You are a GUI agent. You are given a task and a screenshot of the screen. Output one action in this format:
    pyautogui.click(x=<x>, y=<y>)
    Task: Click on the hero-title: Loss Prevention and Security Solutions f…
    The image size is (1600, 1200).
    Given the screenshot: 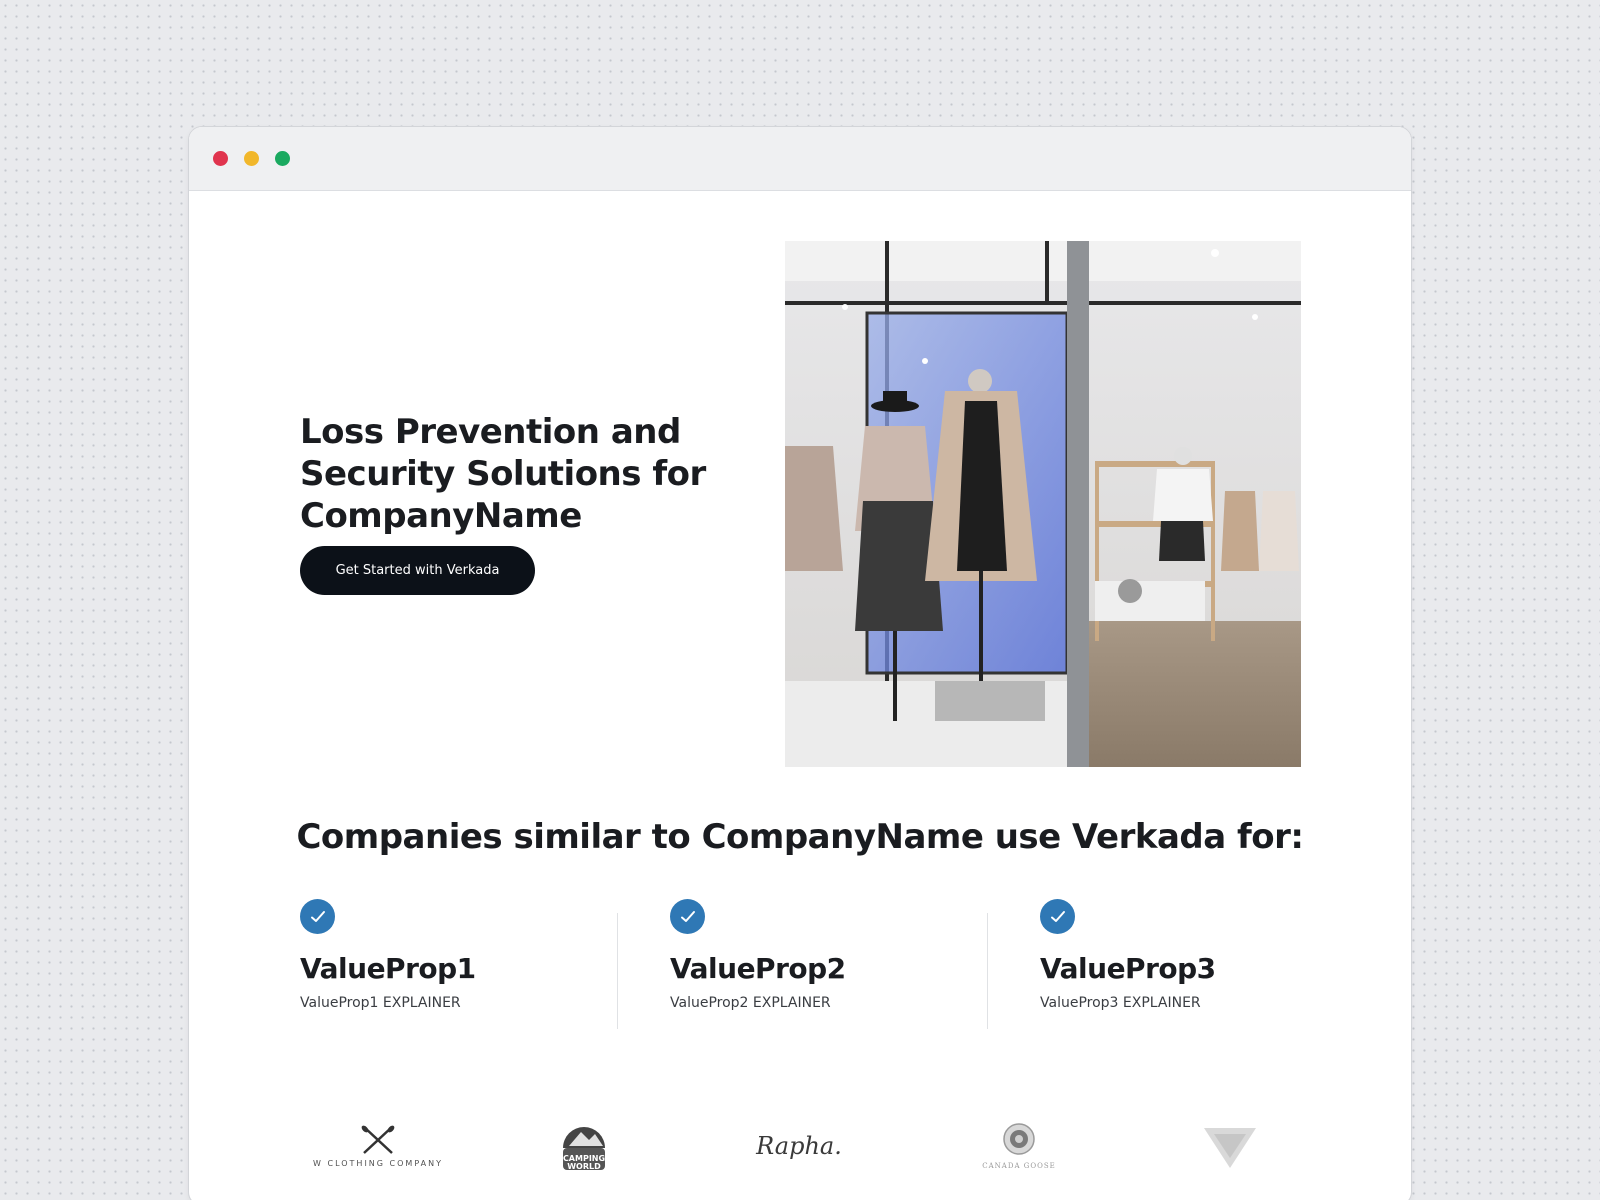 What is the action you would take?
    pyautogui.click(x=503, y=474)
    